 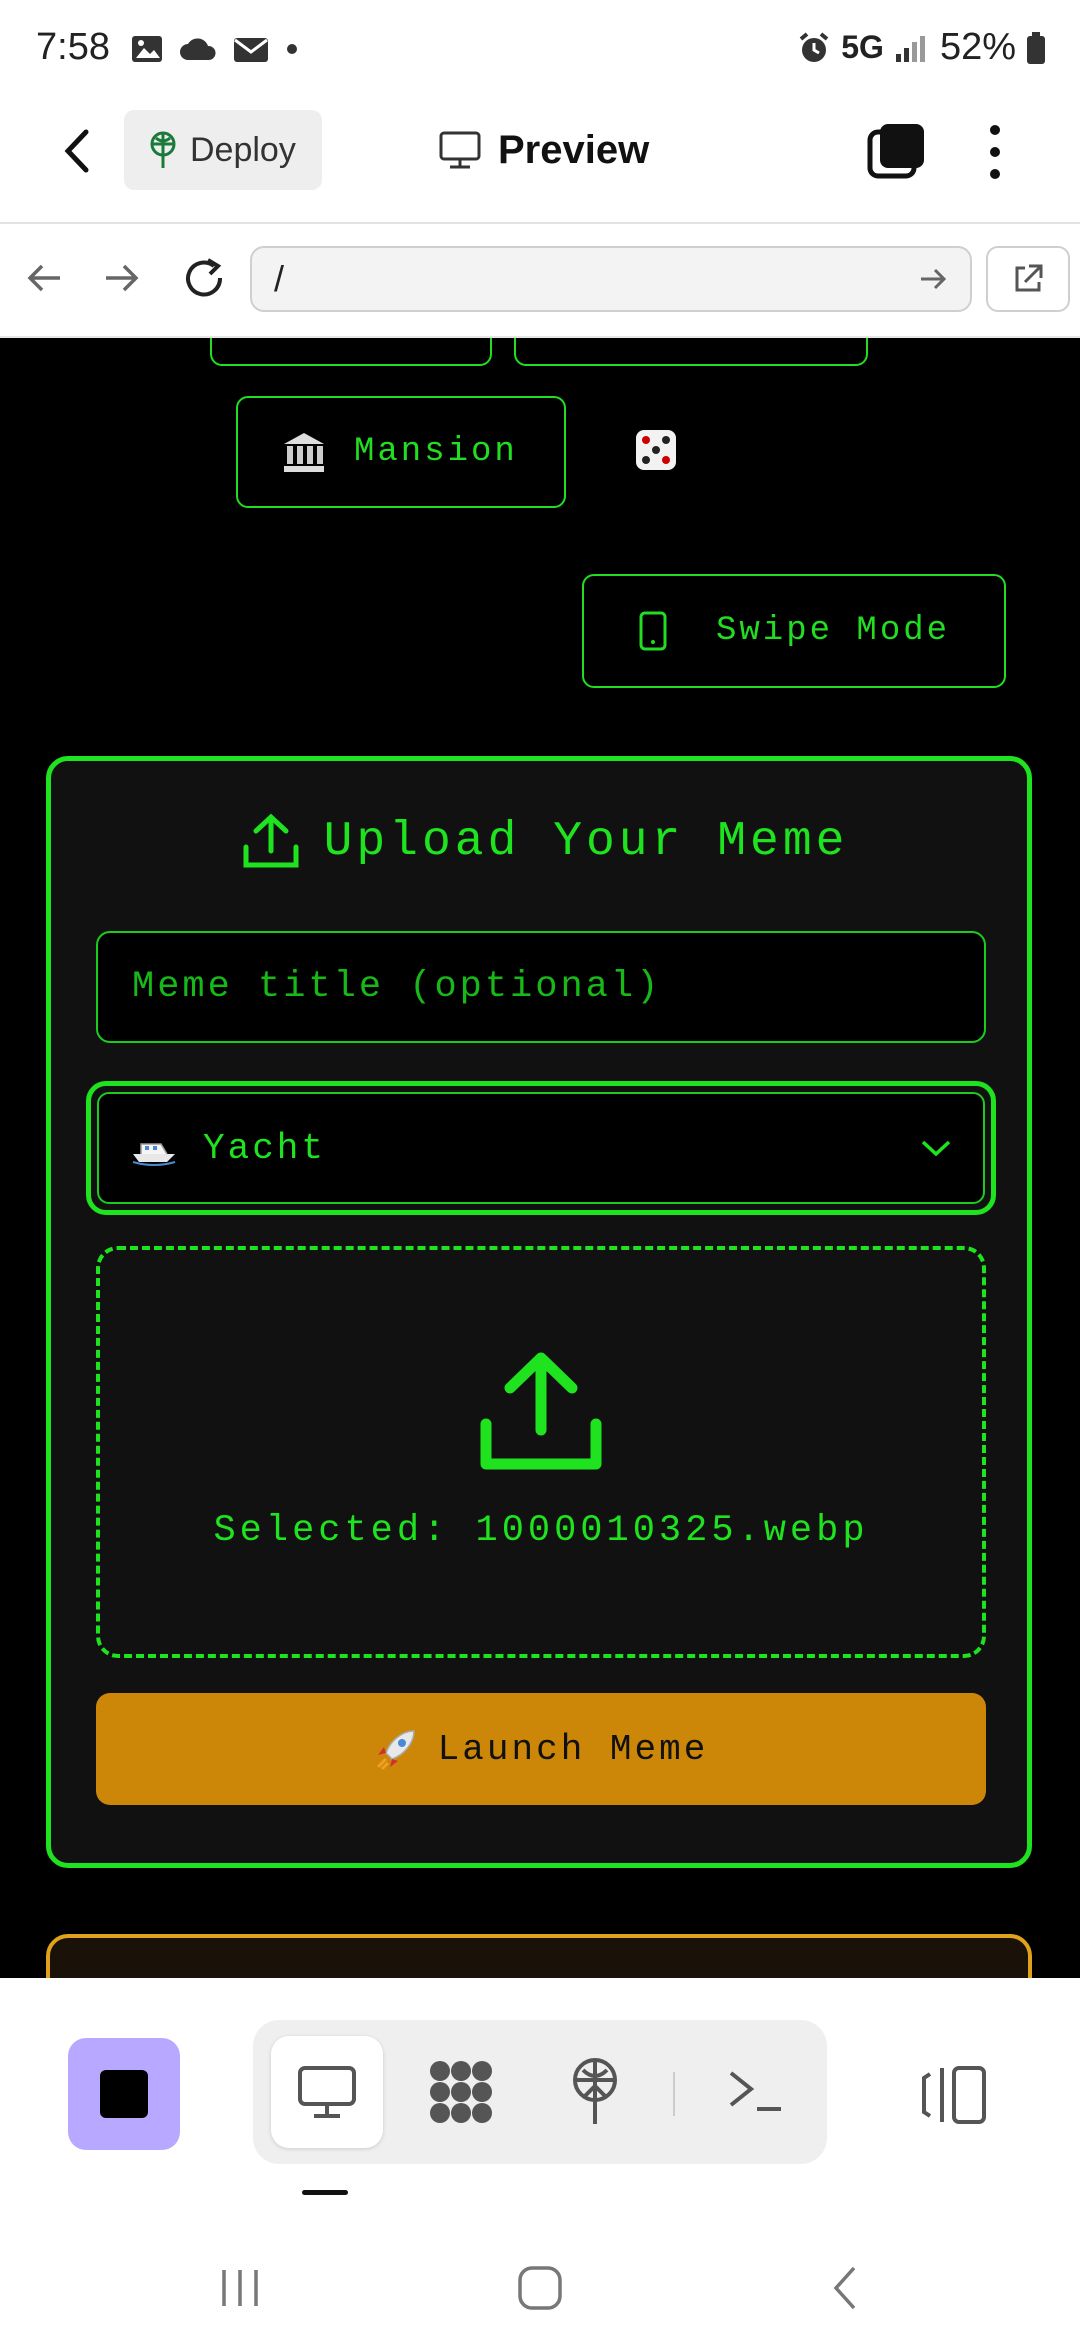 What do you see at coordinates (814, 46) in the screenshot?
I see `alarm-icon` at bounding box center [814, 46].